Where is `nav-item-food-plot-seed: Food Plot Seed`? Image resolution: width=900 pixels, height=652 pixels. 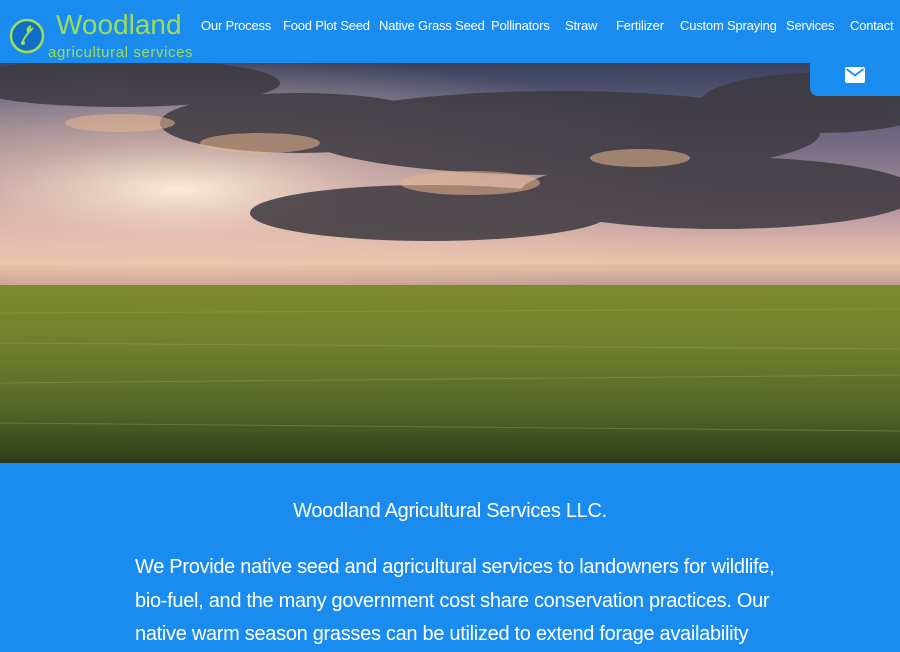 nav-item-food-plot-seed: Food Plot Seed is located at coordinates (326, 25).